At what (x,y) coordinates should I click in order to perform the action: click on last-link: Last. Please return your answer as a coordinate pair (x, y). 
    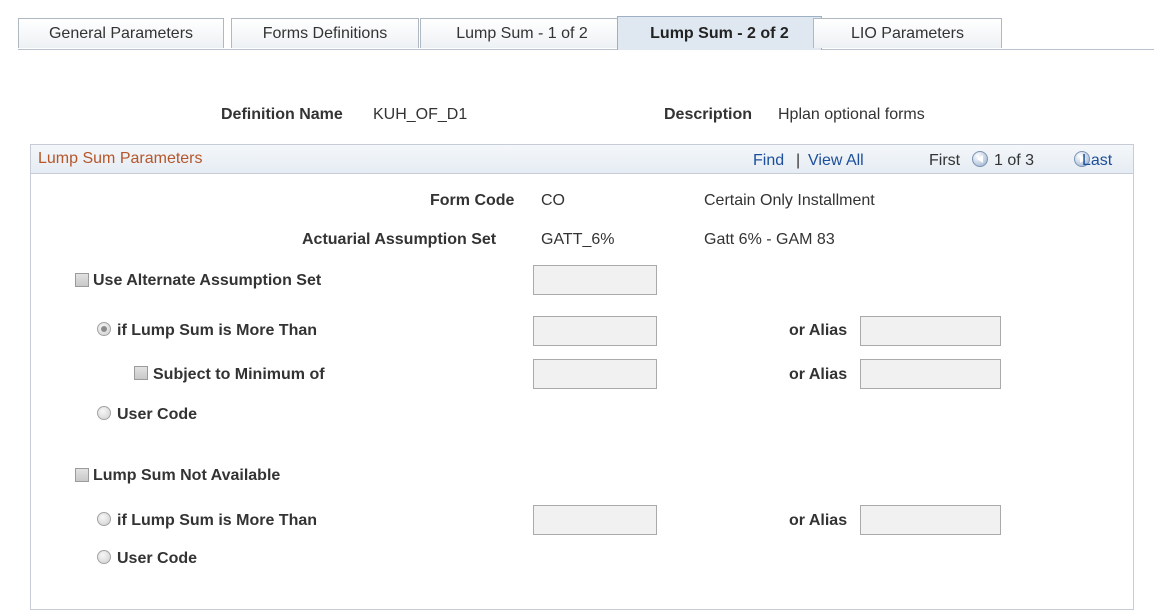
    Looking at the image, I should click on (1097, 161).